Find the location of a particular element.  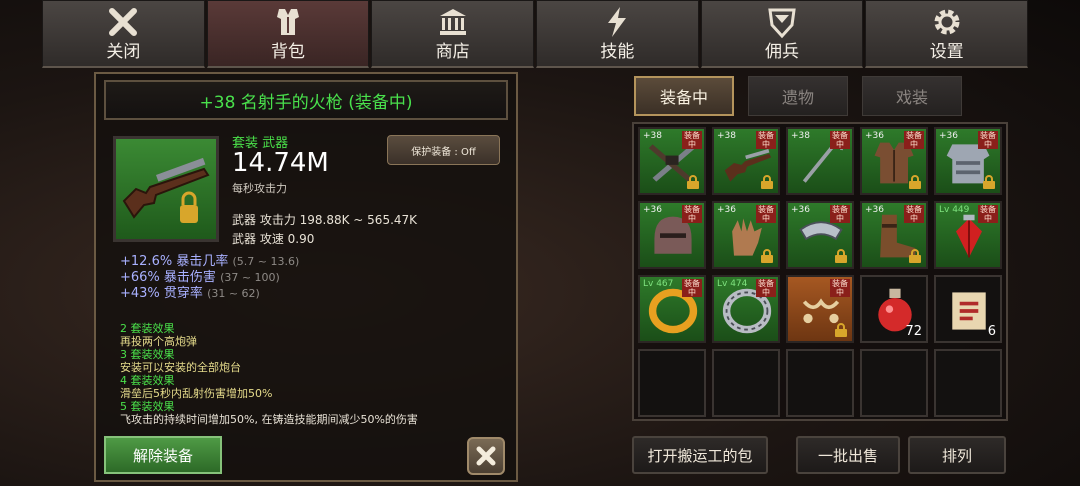

musket-icon is located at coordinates (166, 190).